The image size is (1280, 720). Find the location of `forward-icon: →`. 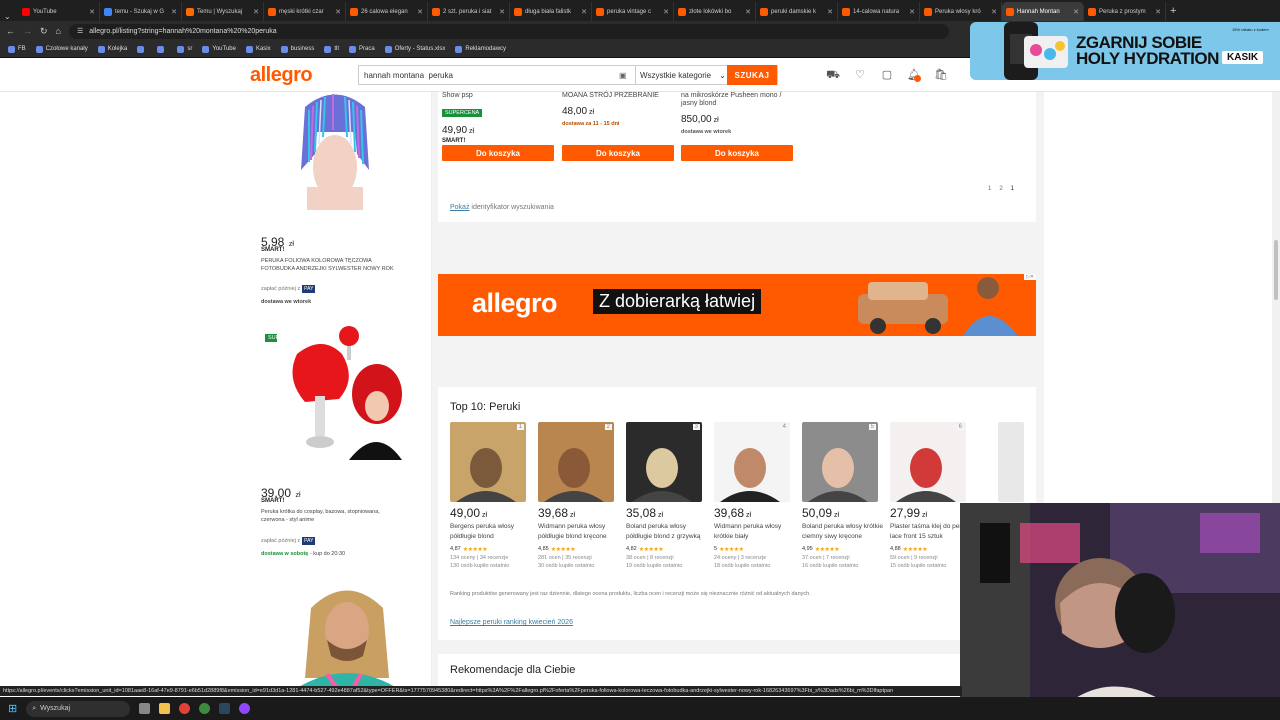

forward-icon: → is located at coordinates (27, 31).